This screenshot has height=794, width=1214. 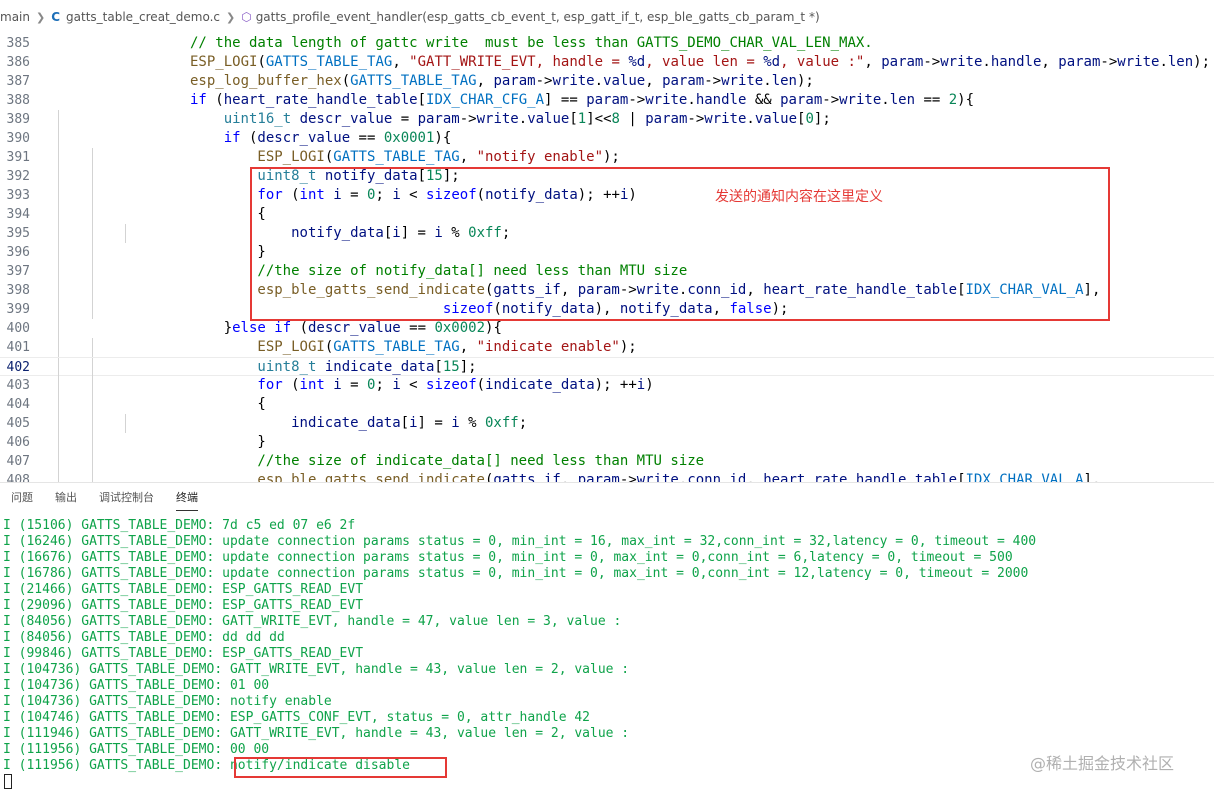 I want to click on code-token: else if, so click(x=262, y=328).